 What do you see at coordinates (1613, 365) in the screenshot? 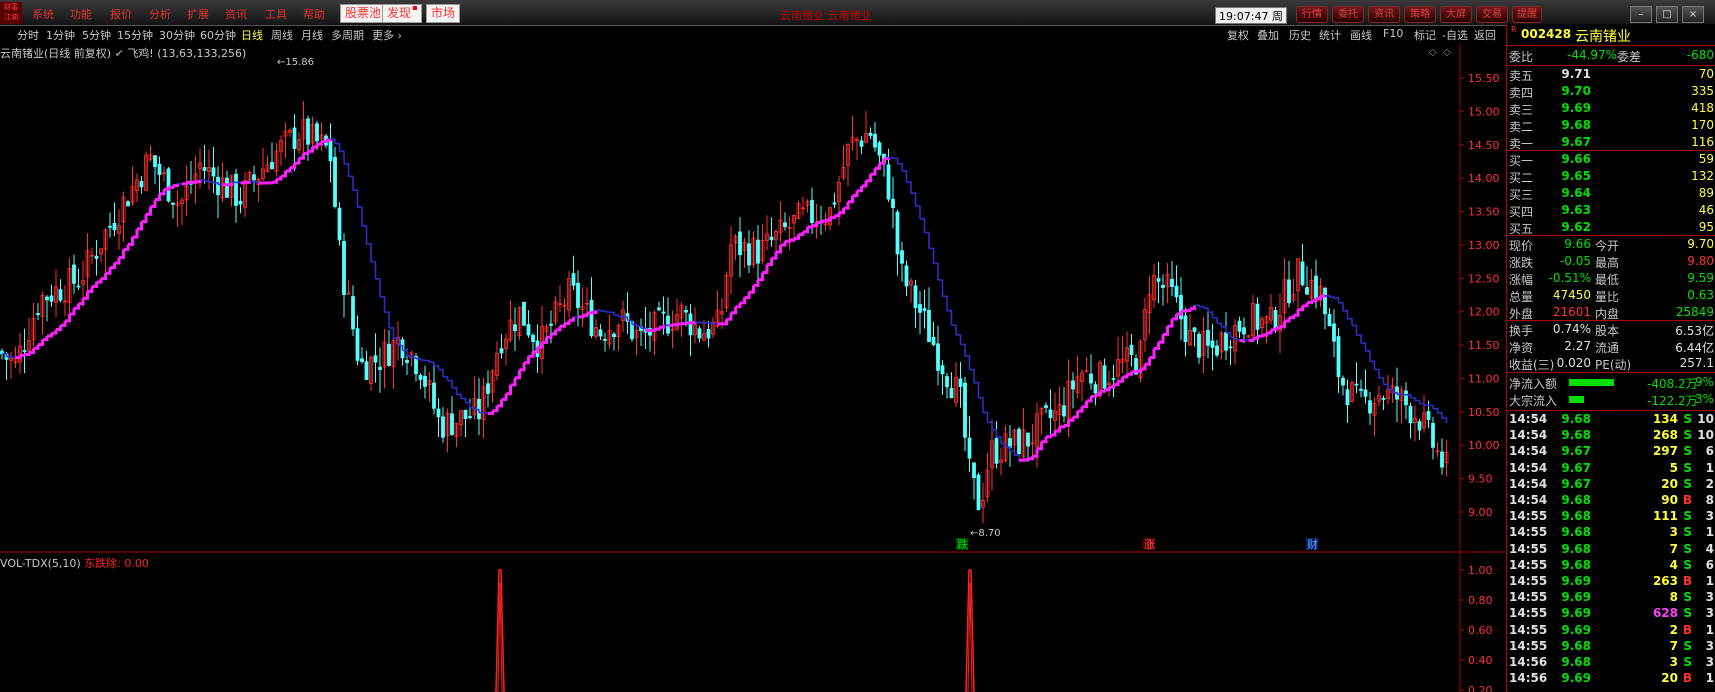
I see `stat-label: PE(动)` at bounding box center [1613, 365].